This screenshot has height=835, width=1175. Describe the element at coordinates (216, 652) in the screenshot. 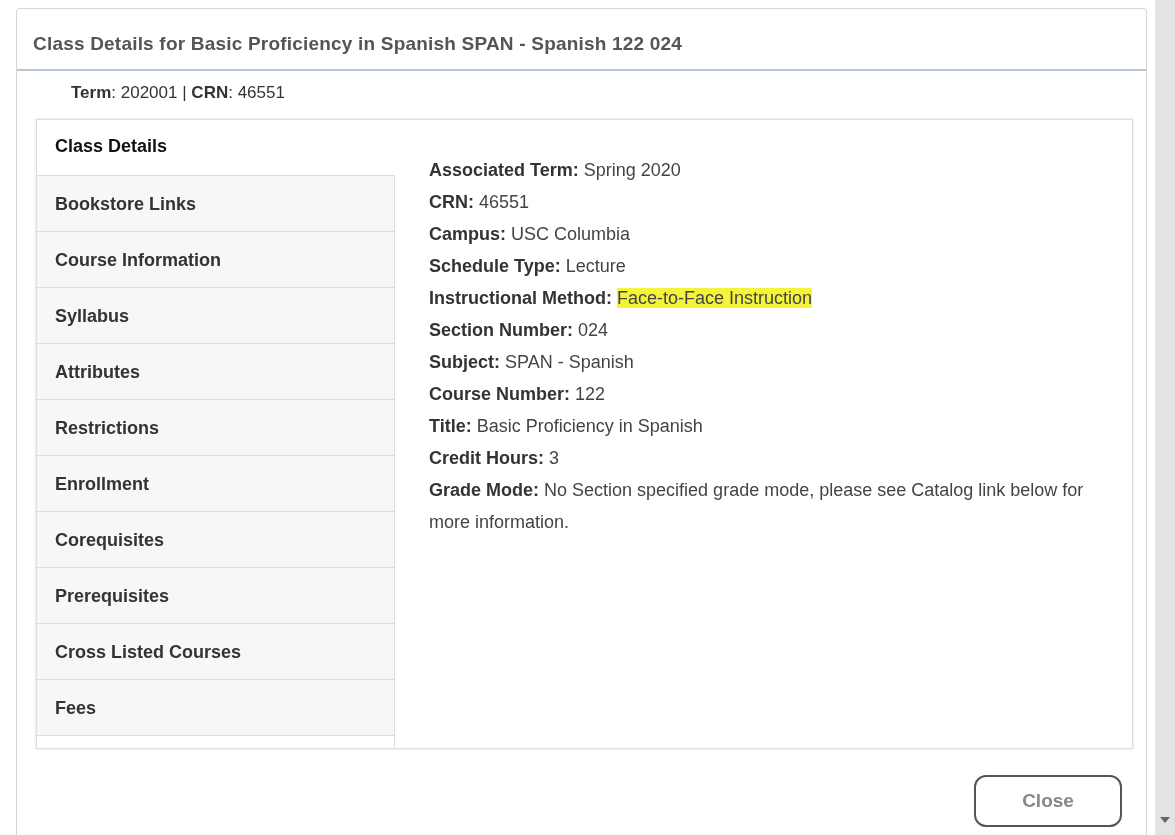

I see `sidebar-tab: Cross Listed Courses` at that location.